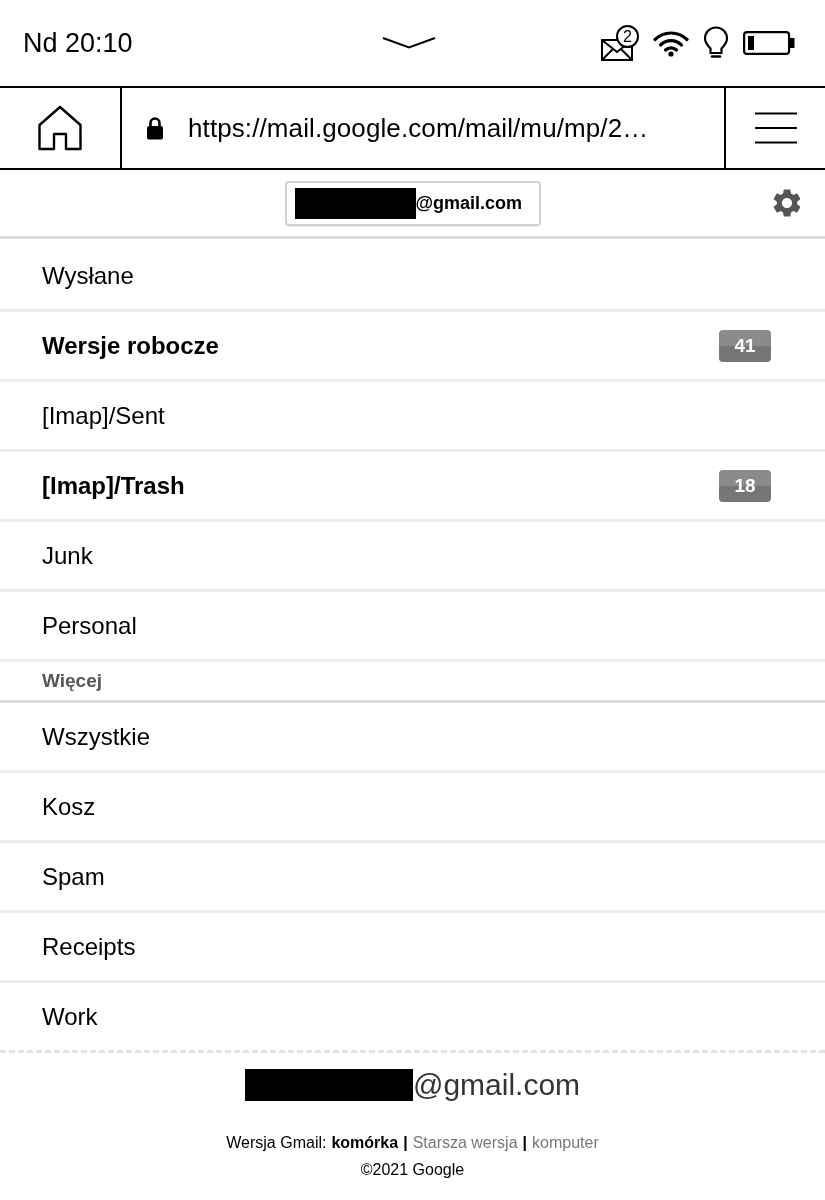 Image resolution: width=825 pixels, height=1200 pixels. I want to click on wifi-icon, so click(671, 43).